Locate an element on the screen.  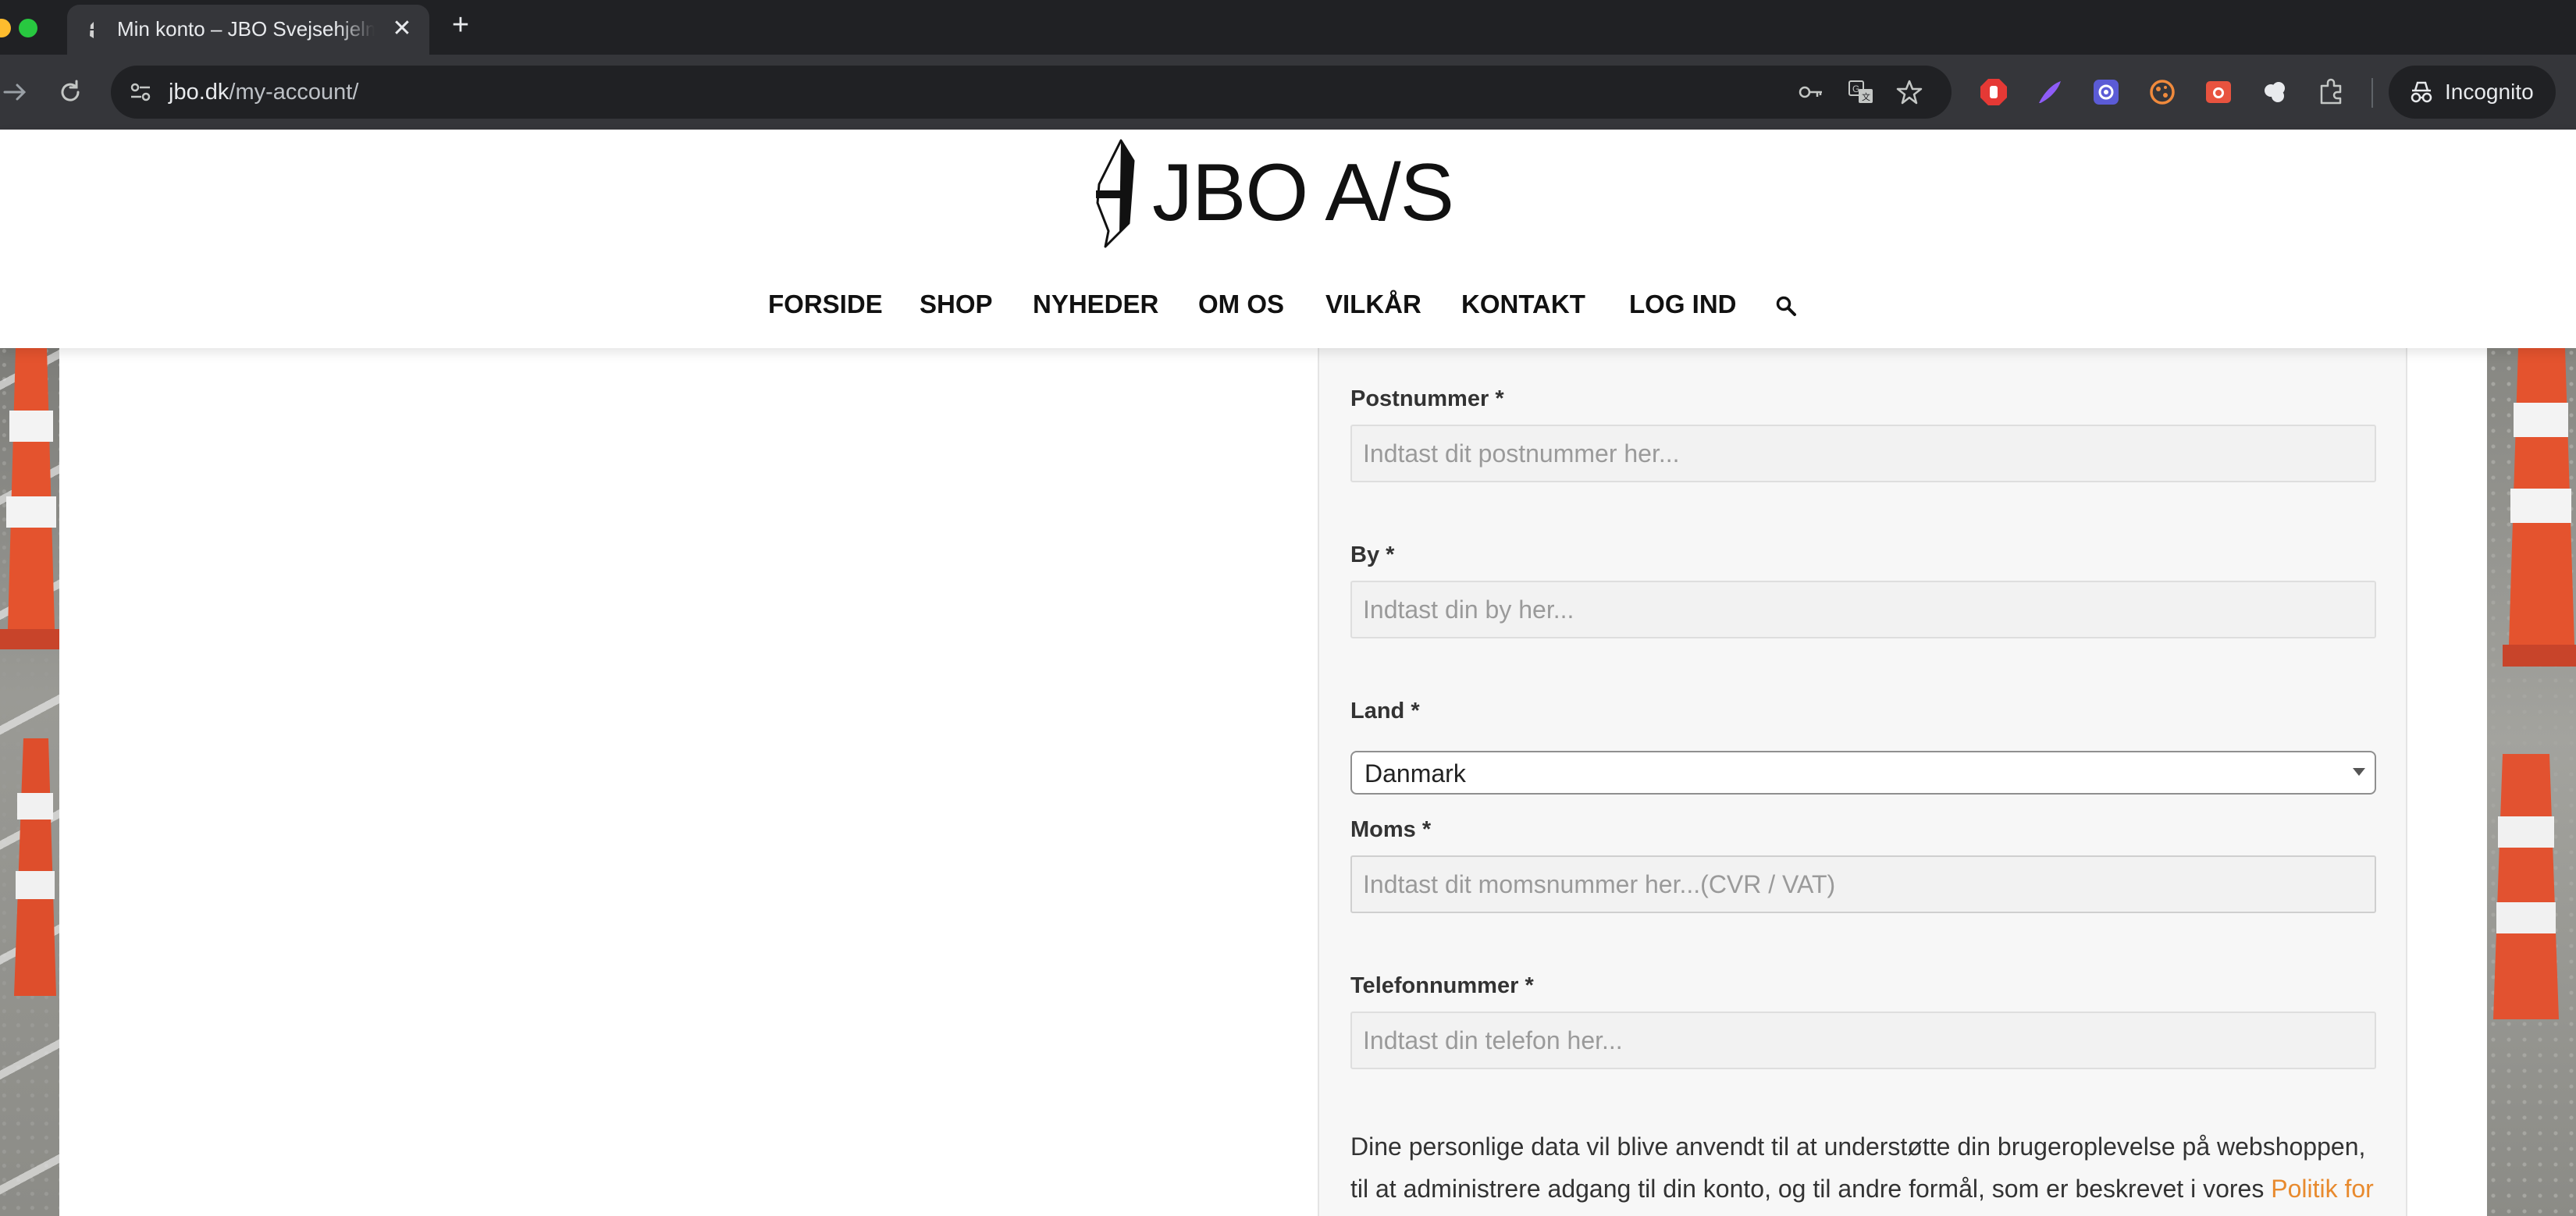
land-label: Land * is located at coordinates (1385, 711).